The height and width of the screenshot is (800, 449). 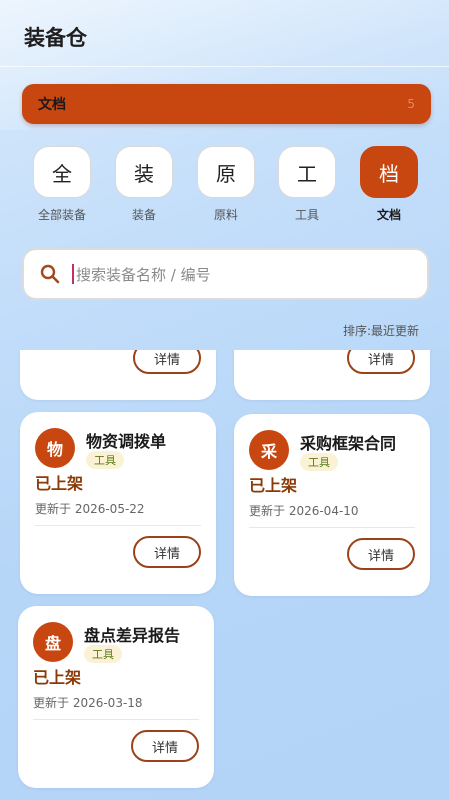 I want to click on category-label: 装备, so click(x=143, y=215).